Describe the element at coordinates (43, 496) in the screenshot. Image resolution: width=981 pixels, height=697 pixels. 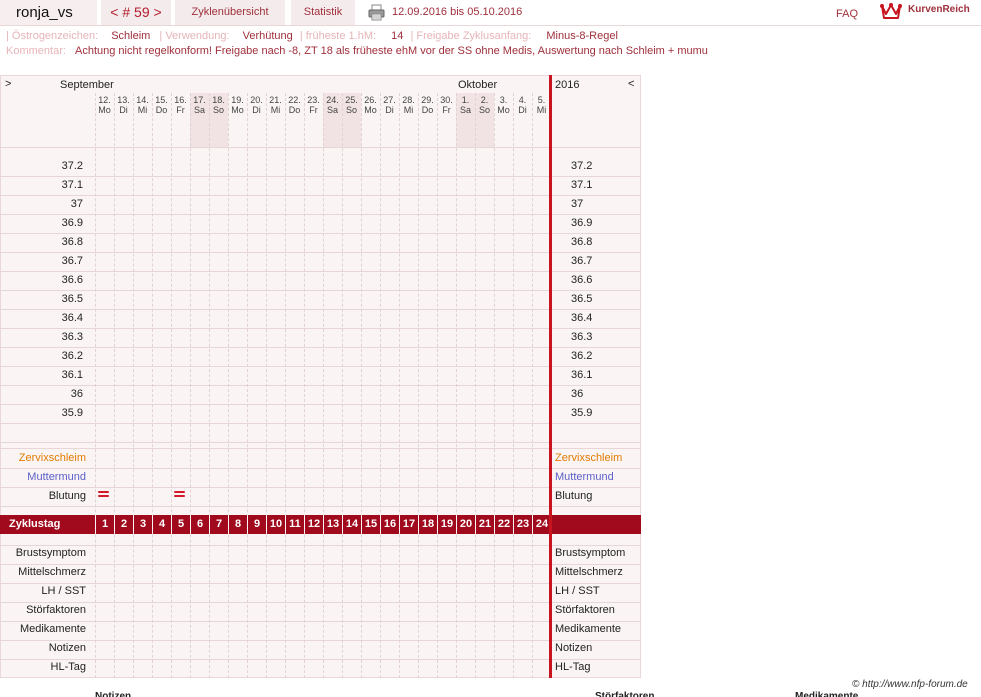
I see `row-label: Blutung` at that location.